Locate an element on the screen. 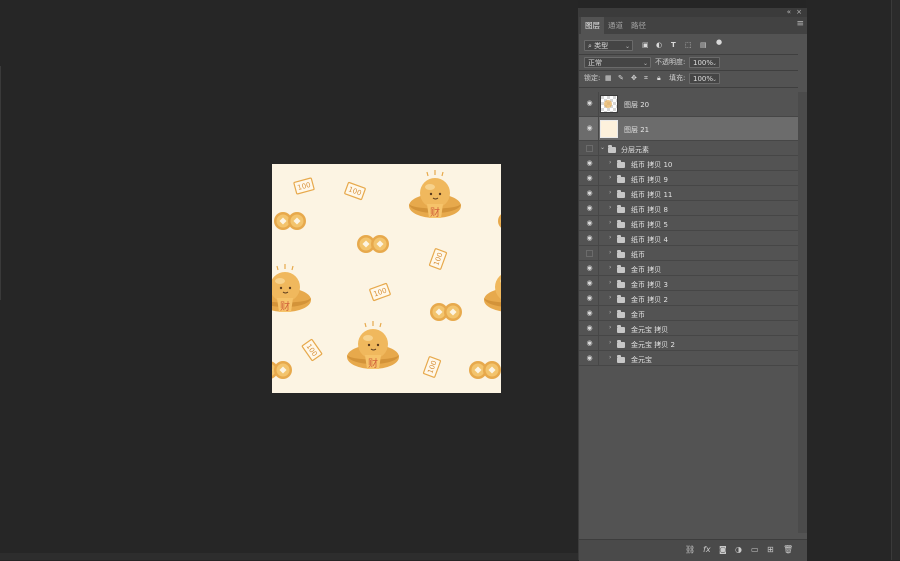 This screenshot has height=561, width=900. document-canvas: 100 财 is located at coordinates (386, 278).